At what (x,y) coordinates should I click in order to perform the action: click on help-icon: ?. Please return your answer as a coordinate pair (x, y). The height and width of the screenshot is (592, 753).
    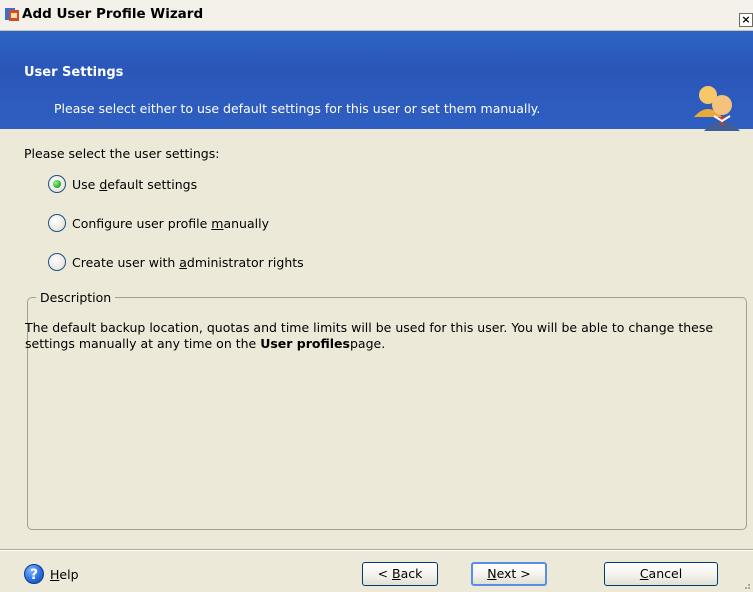
    Looking at the image, I should click on (34, 574).